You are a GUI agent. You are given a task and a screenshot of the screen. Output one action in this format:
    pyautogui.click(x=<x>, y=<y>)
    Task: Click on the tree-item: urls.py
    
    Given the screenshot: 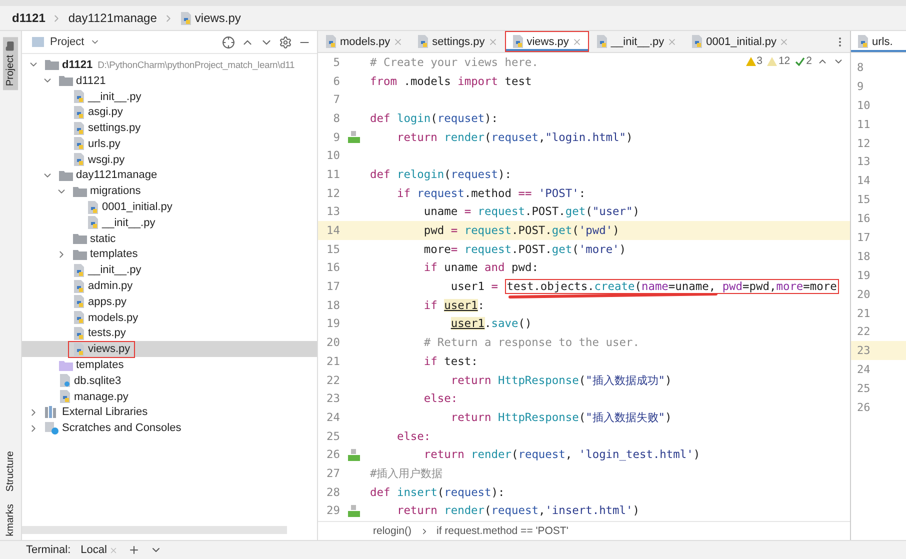 What is the action you would take?
    pyautogui.click(x=104, y=144)
    